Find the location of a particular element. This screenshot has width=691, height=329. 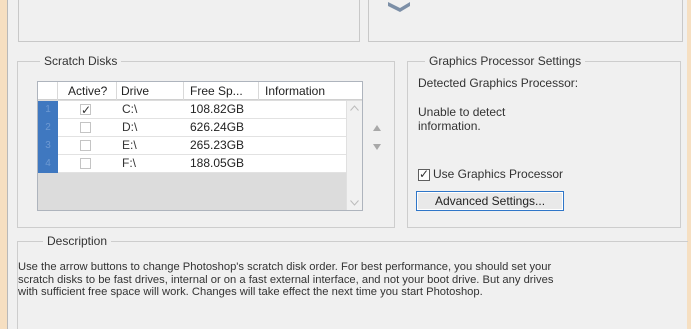

table-header: Active? Drive Free Sp... Information is located at coordinates (200, 91).